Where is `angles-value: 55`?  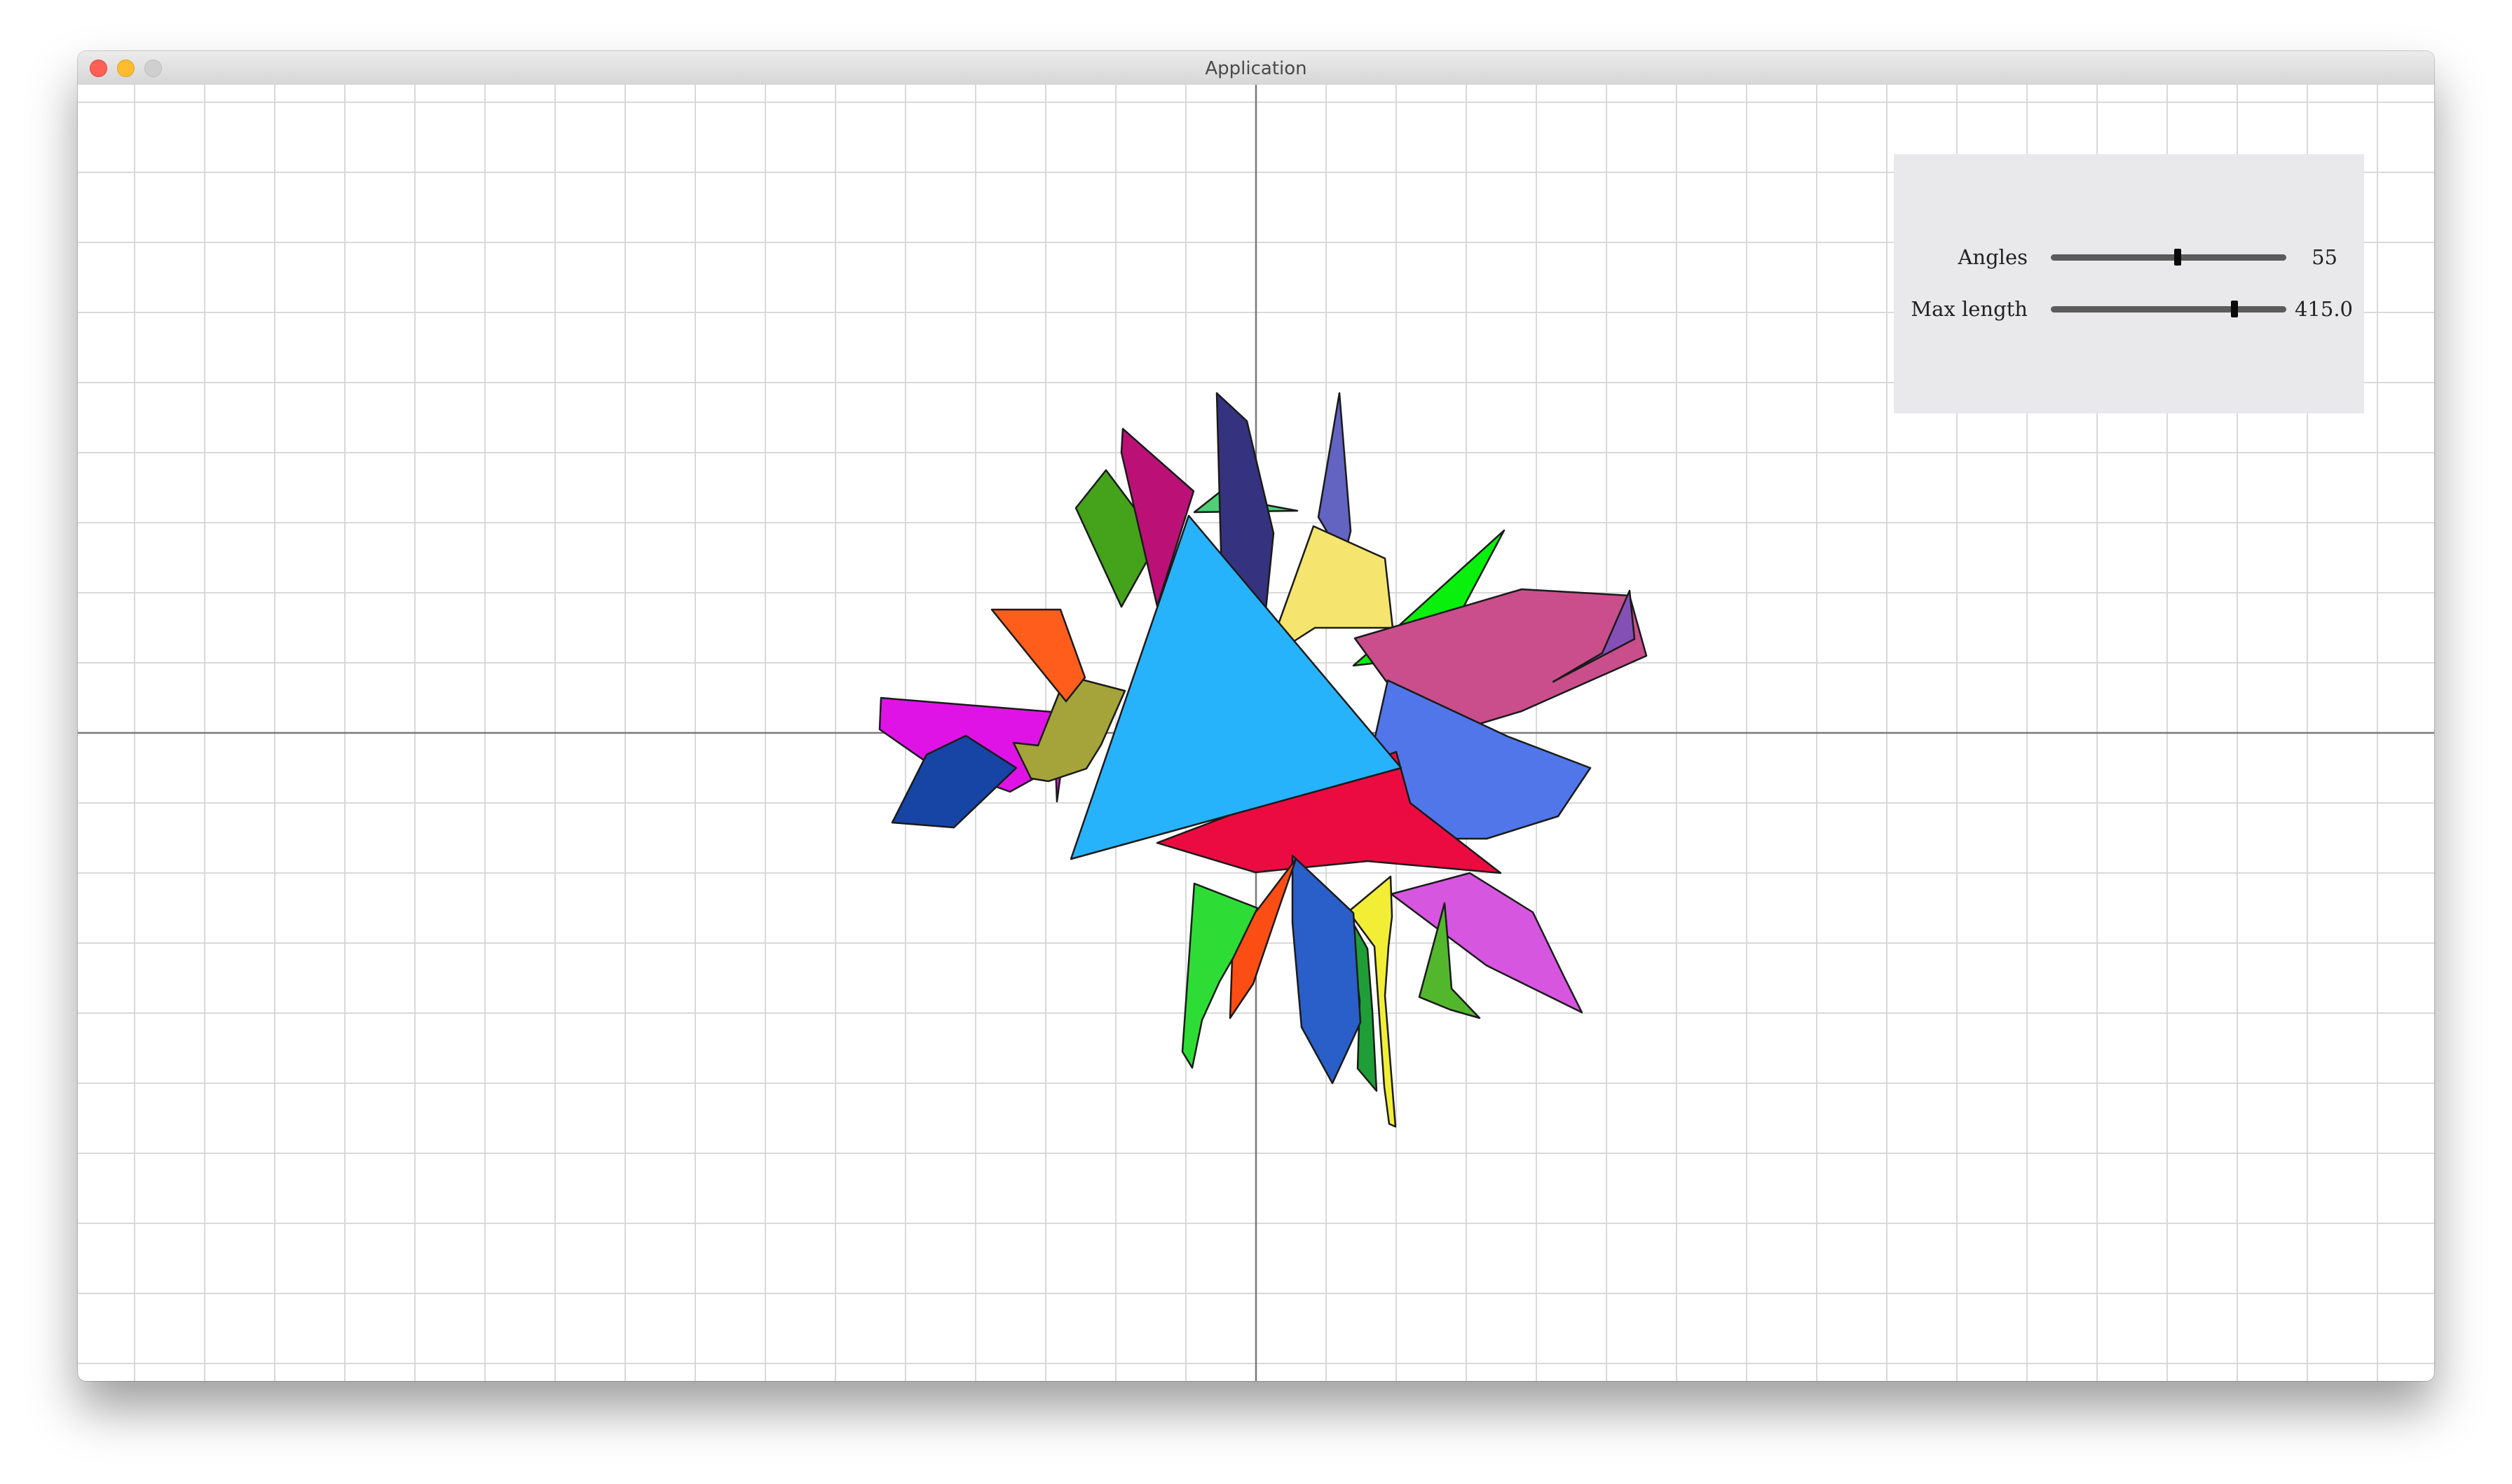
angles-value: 55 is located at coordinates (2324, 257).